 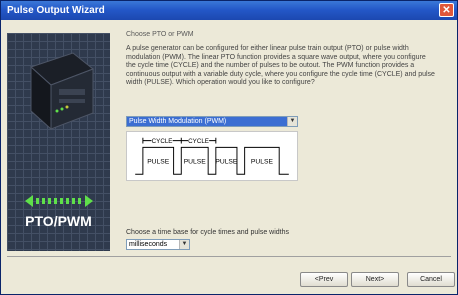 I want to click on timebase-select: milliseconds ▼, so click(x=158, y=244).